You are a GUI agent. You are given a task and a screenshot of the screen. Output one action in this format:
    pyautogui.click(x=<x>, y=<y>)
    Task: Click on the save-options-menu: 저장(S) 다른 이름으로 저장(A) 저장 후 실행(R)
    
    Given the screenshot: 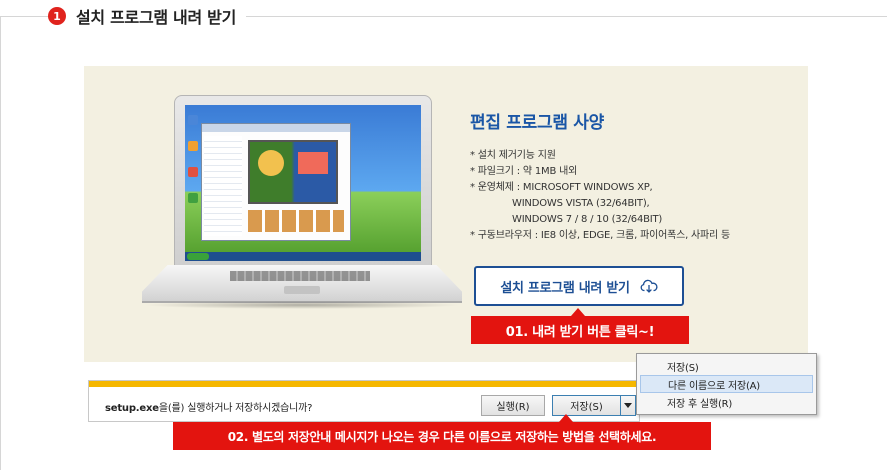 What is the action you would take?
    pyautogui.click(x=726, y=384)
    